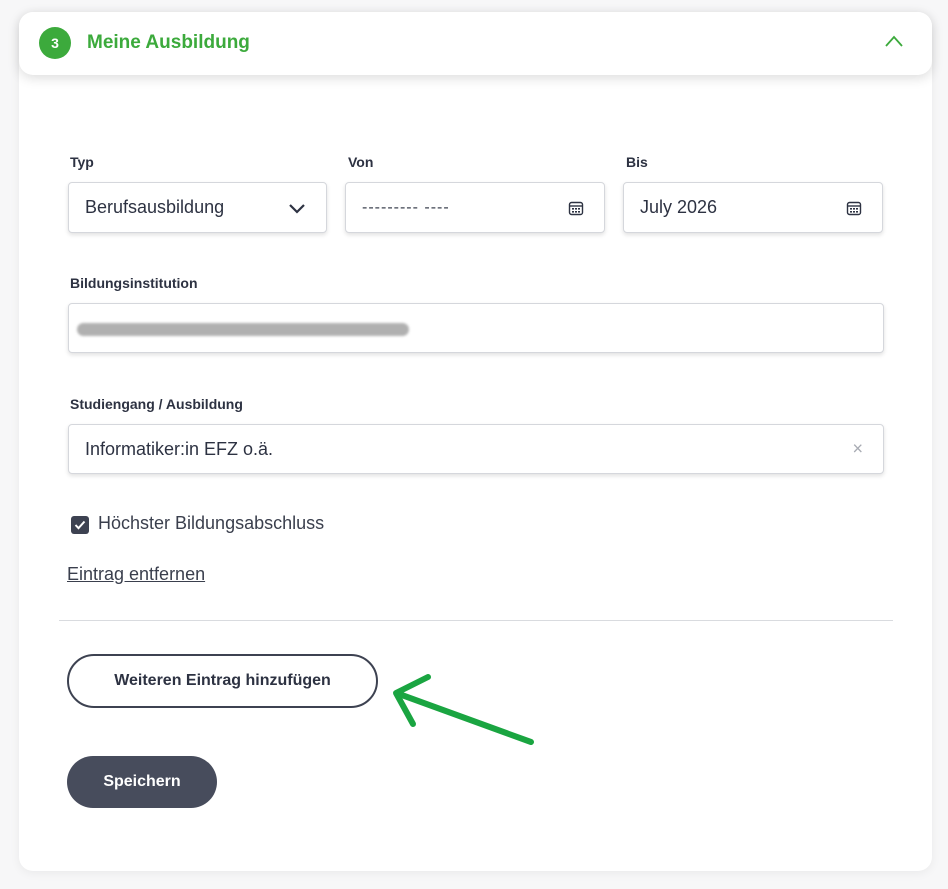  I want to click on save-button: Speichern, so click(142, 782).